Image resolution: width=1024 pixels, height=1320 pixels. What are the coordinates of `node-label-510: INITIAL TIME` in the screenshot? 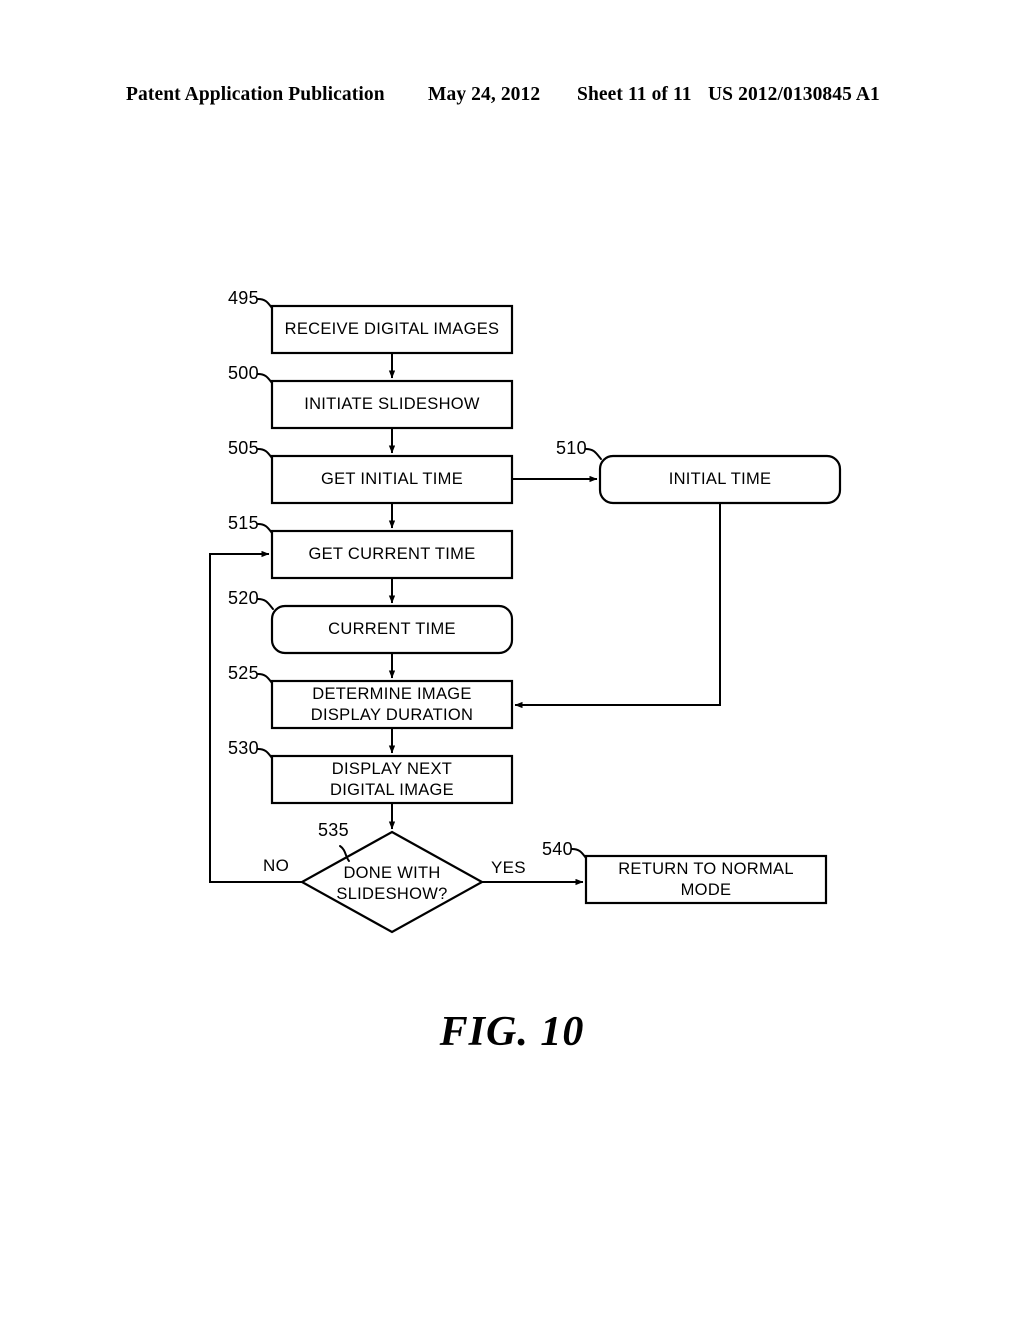 It's located at (720, 479).